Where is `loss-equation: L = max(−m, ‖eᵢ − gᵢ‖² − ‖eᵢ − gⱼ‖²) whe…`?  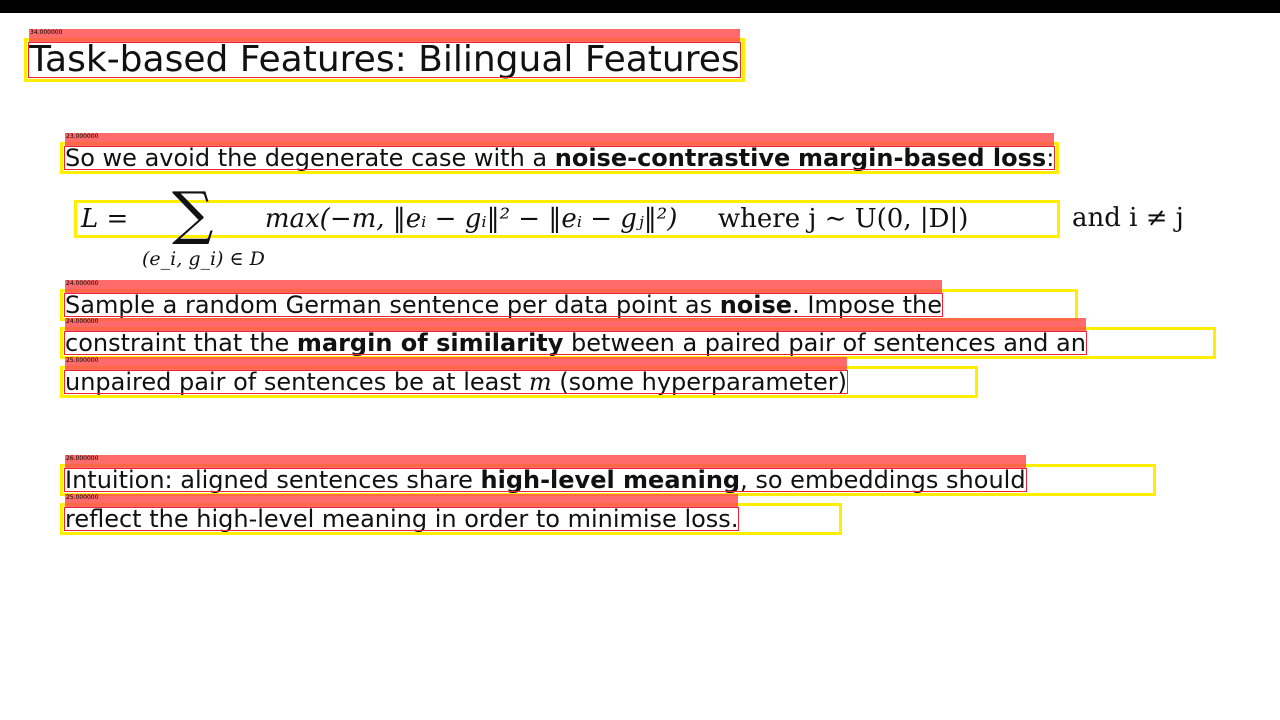
loss-equation: L = max(−m, ‖eᵢ − gᵢ‖² − ‖eᵢ − gⱼ‖²) whe… is located at coordinates (567, 219).